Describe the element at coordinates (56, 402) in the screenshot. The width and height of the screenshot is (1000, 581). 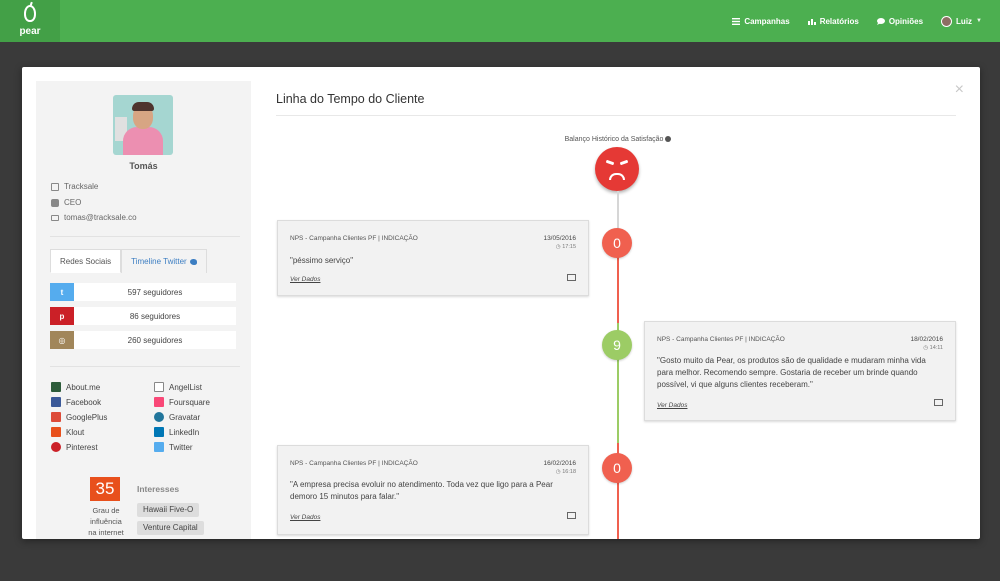
I see `facebook-icon` at that location.